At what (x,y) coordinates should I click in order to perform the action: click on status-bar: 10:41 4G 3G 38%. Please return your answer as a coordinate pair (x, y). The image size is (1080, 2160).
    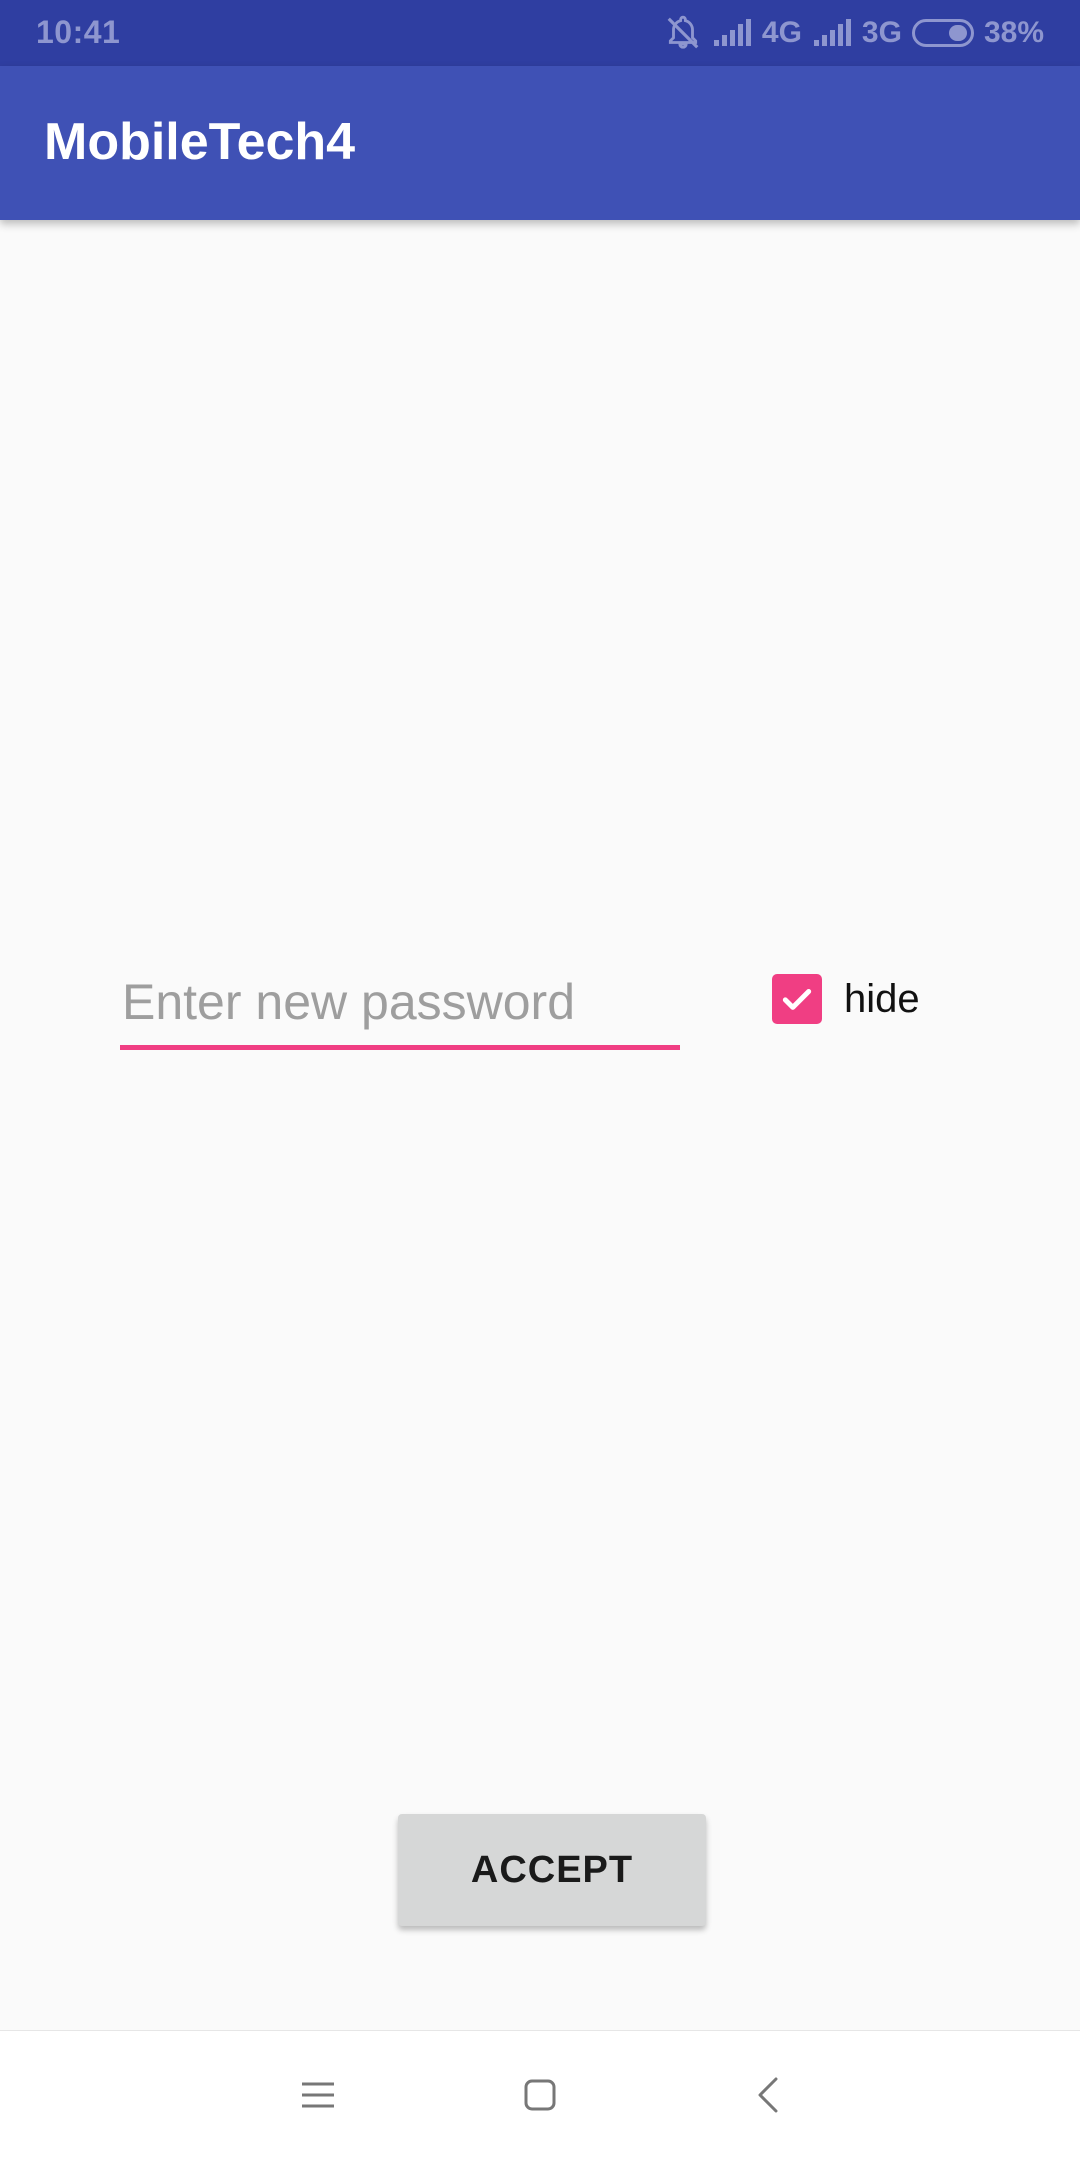
    Looking at the image, I should click on (540, 33).